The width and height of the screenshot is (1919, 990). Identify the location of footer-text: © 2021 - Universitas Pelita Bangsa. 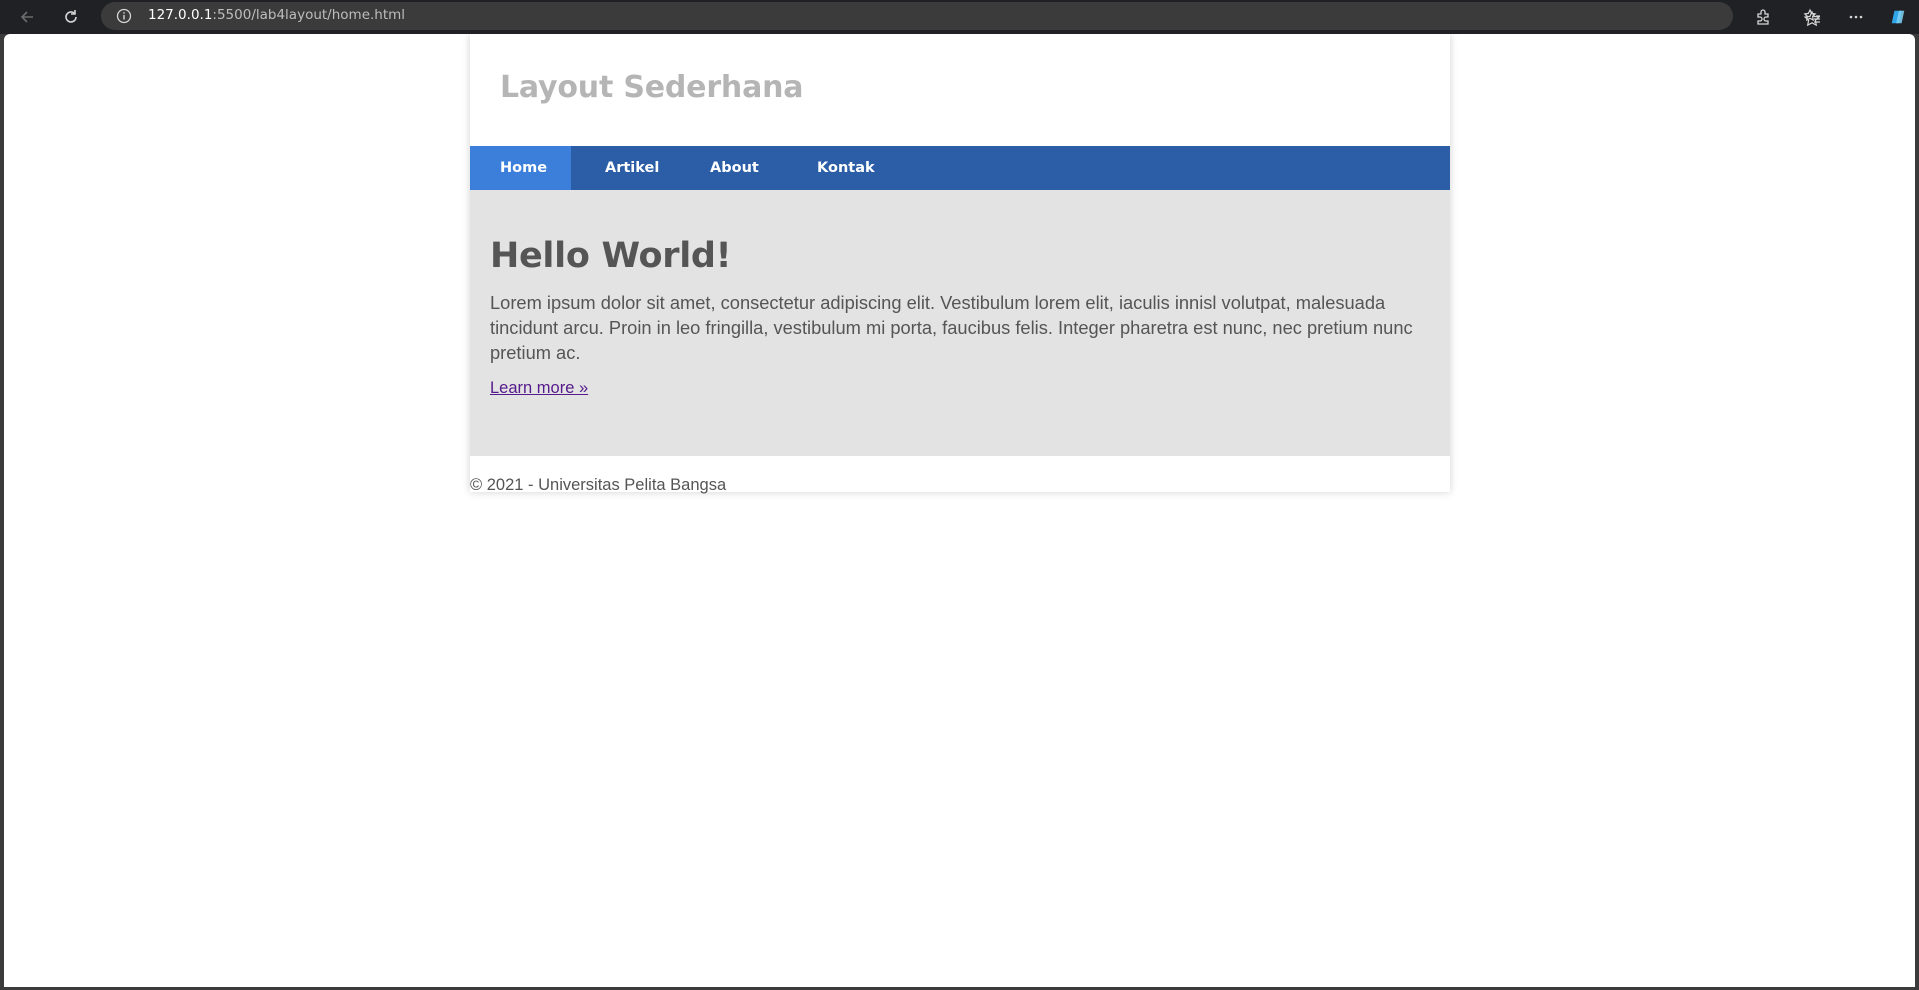
(598, 485).